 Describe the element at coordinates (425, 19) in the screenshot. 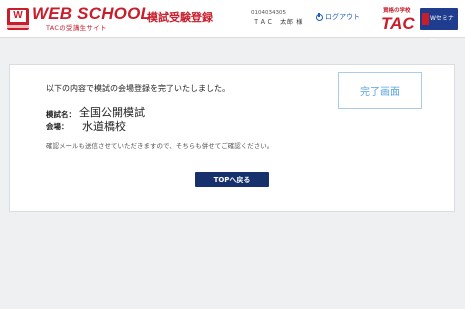

I see `seminar-mark-icon` at that location.